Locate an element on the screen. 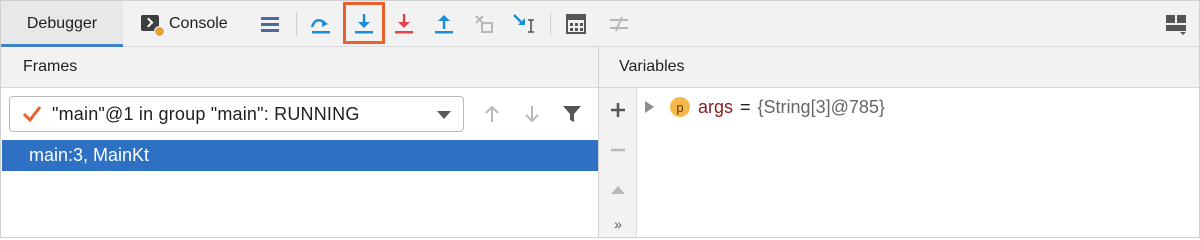  variables-toolbar: » is located at coordinates (618, 162).